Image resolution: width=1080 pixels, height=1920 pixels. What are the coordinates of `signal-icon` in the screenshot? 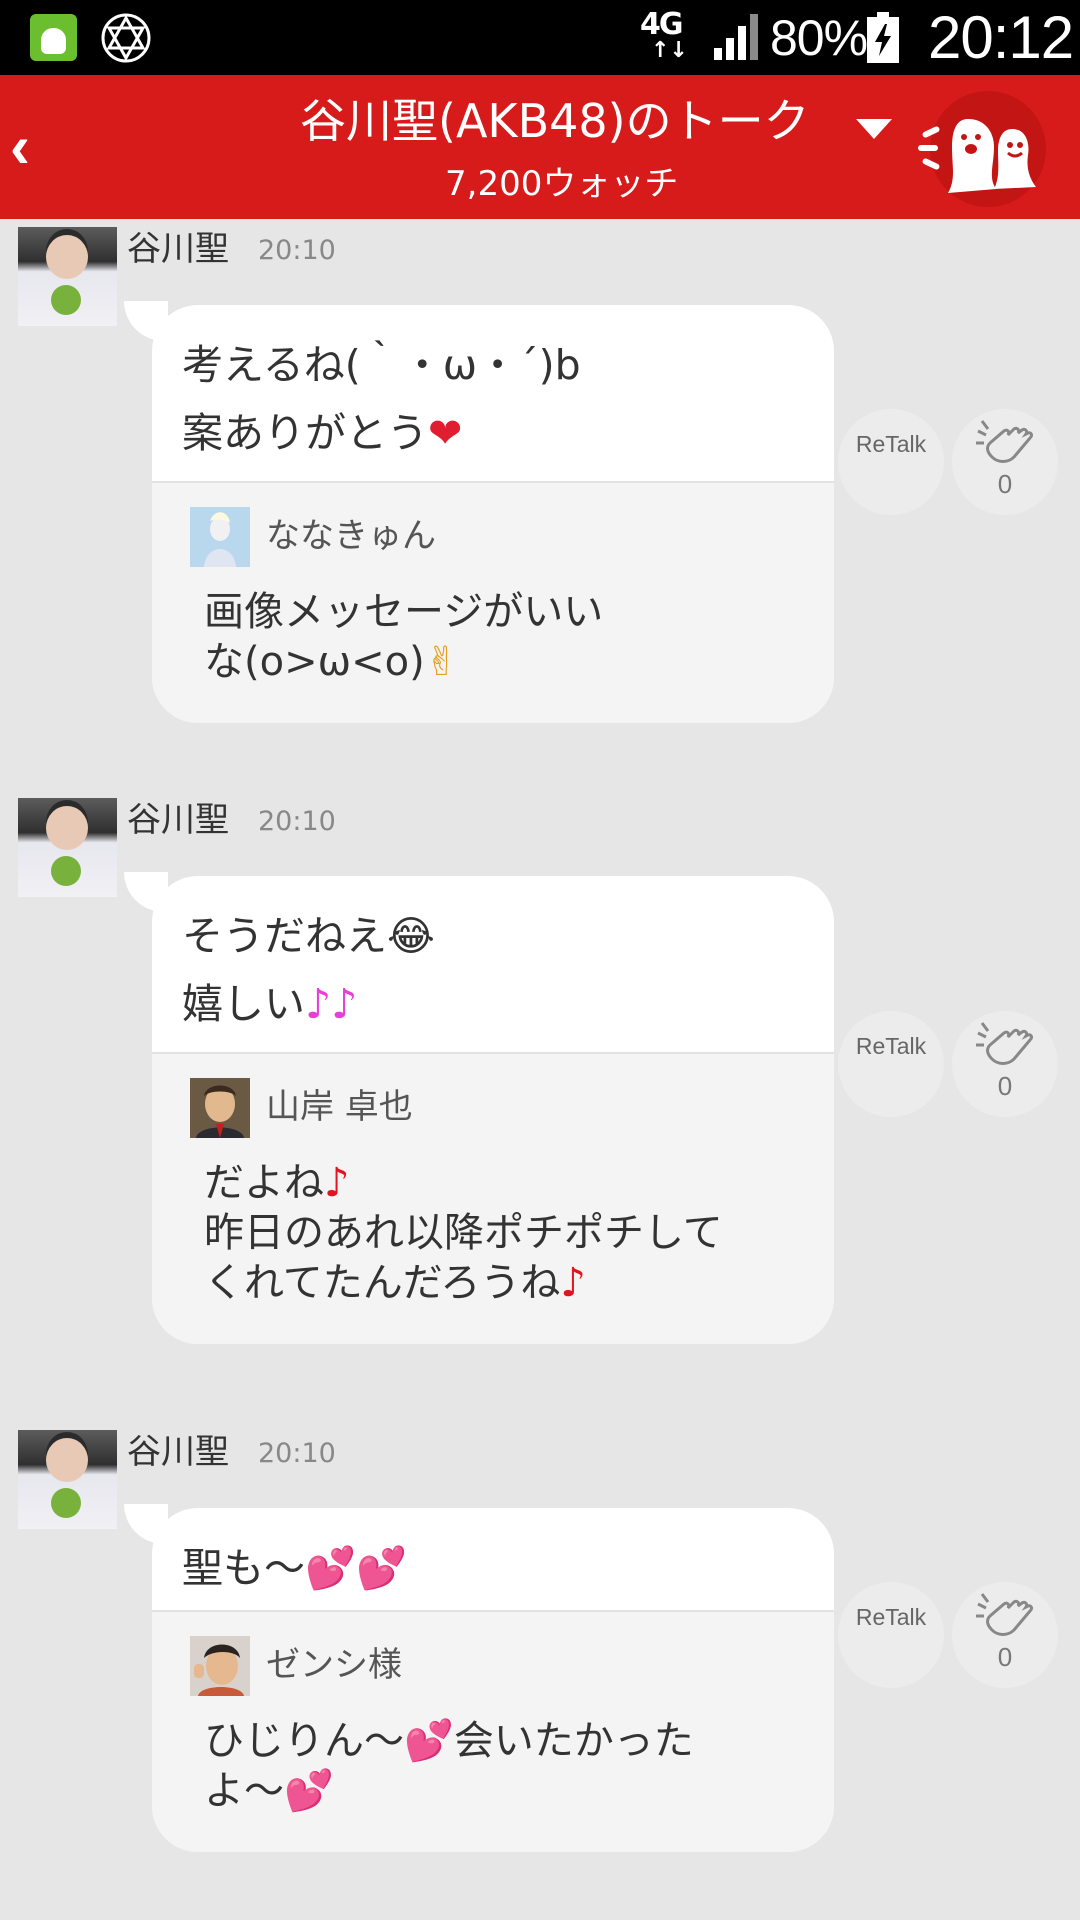 It's located at (736, 37).